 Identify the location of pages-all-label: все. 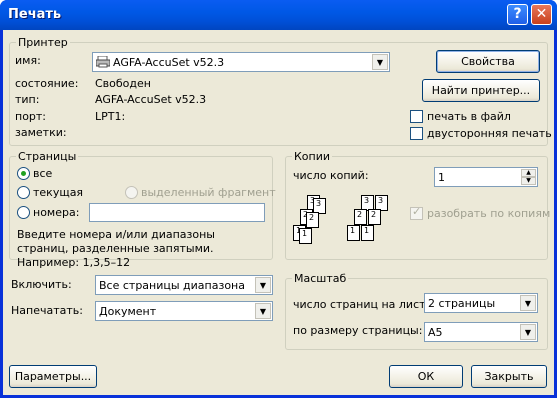
(42, 173).